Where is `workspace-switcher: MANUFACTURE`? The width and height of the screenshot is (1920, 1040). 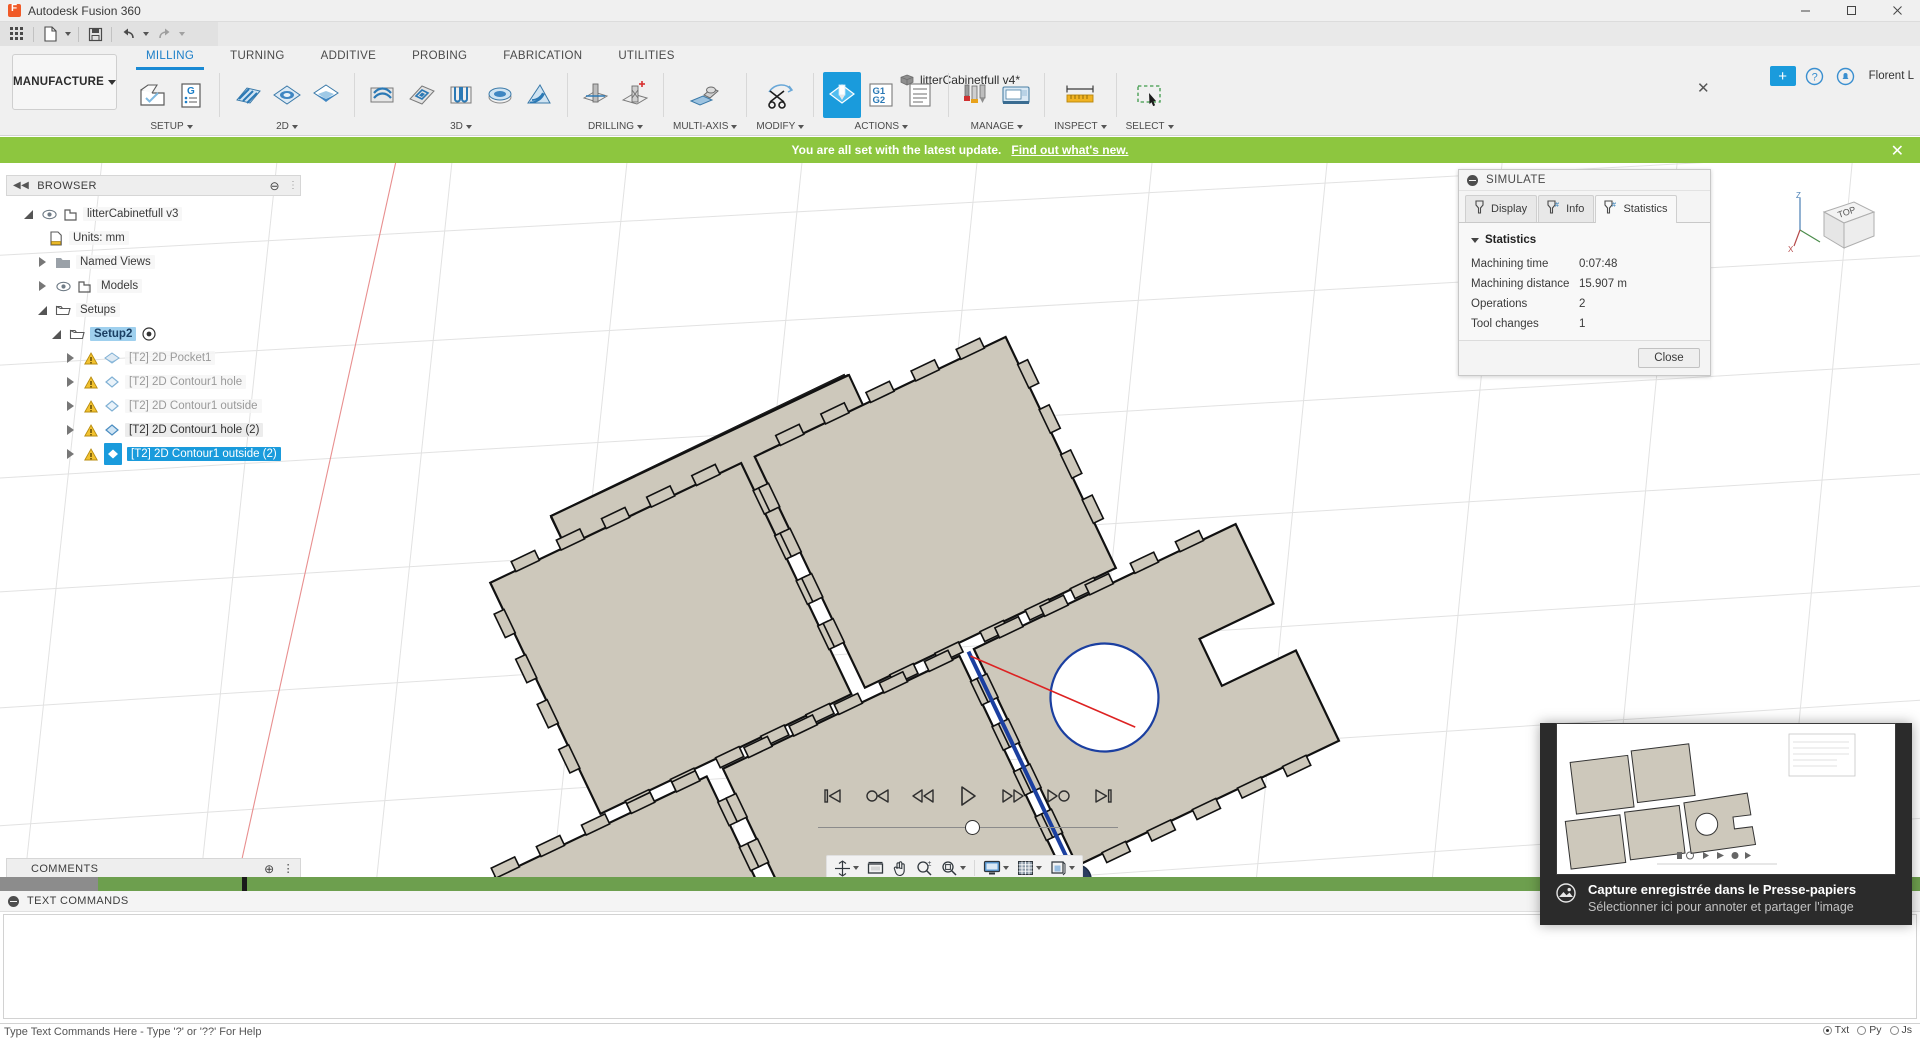
workspace-switcher: MANUFACTURE is located at coordinates (64, 82).